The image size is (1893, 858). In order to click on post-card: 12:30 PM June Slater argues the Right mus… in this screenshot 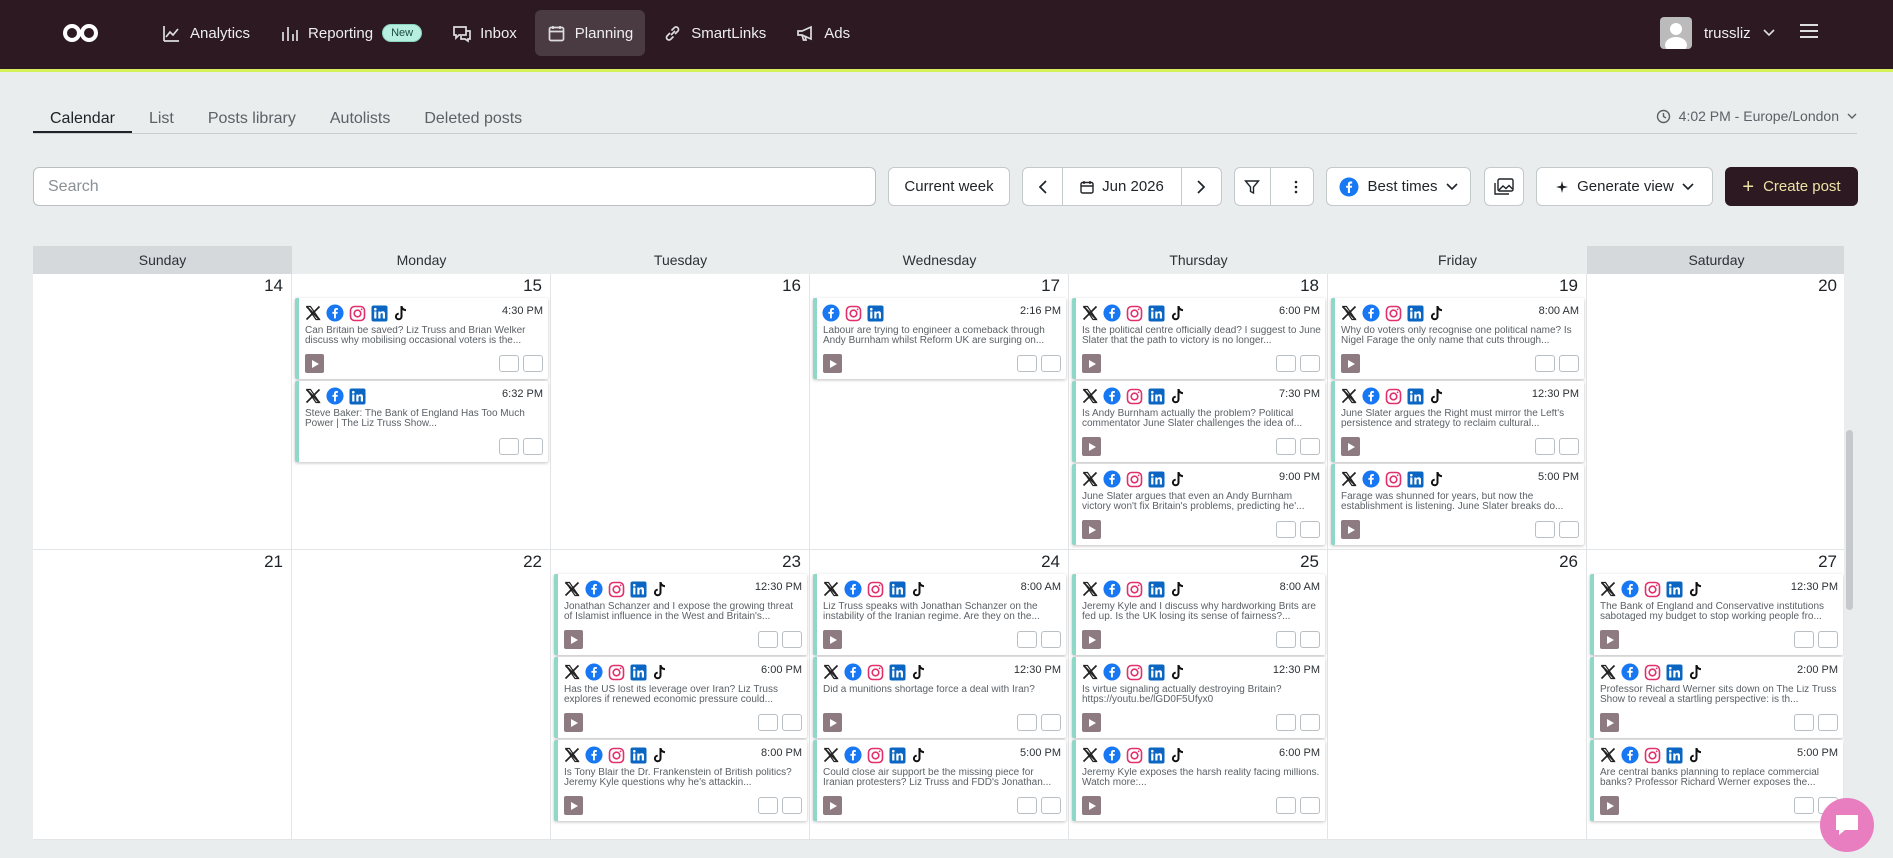, I will do `click(1457, 421)`.